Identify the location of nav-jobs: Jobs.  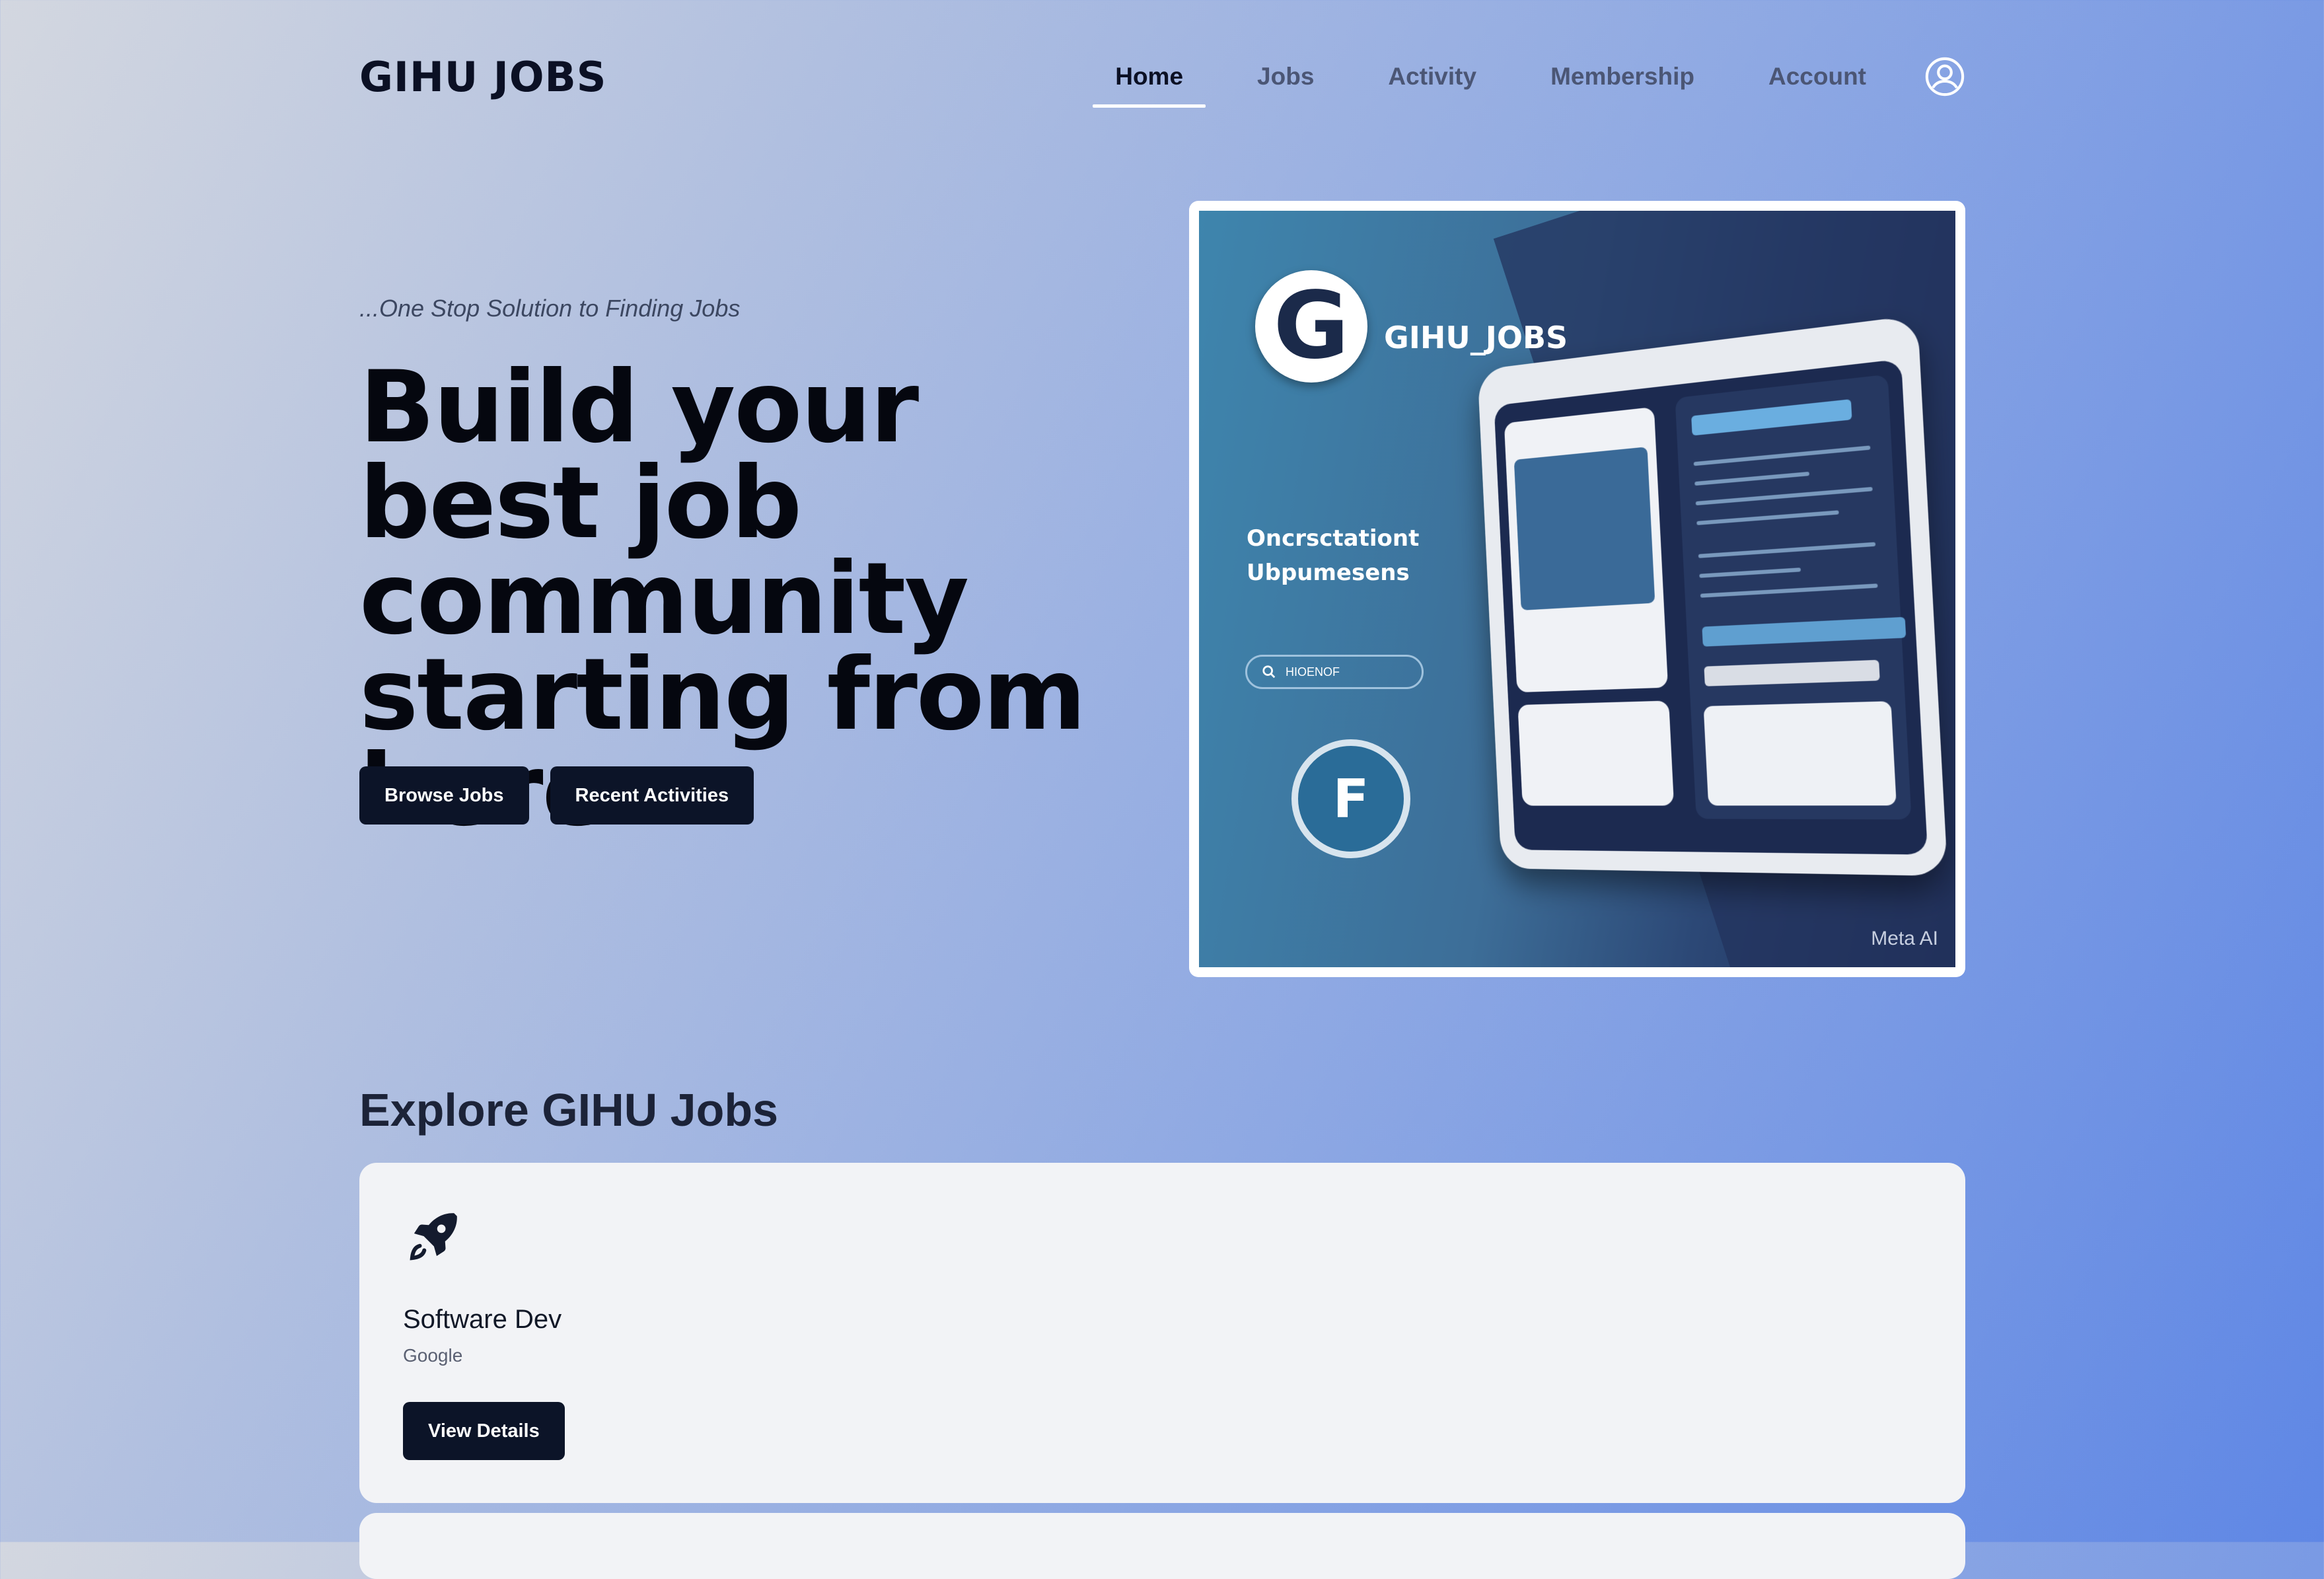
(1285, 77).